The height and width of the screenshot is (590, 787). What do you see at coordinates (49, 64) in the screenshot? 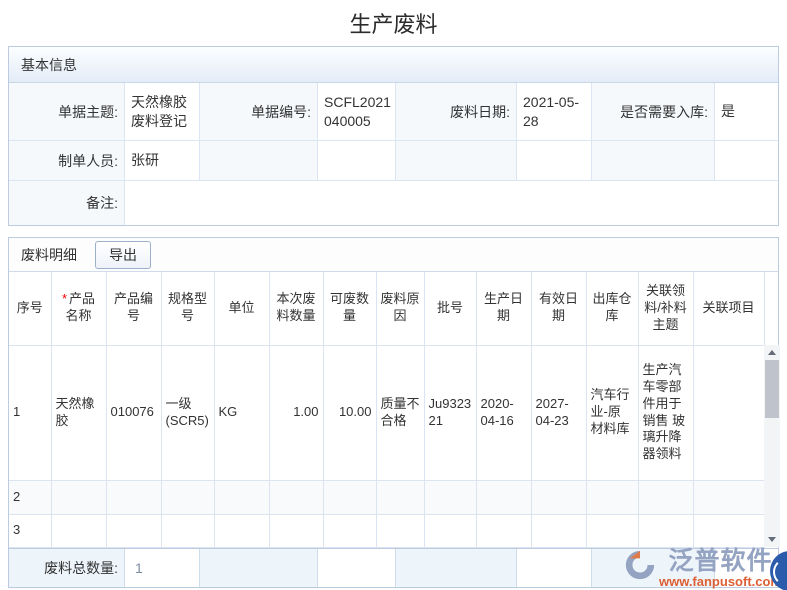
I see `basic-info-title: 基本信息` at bounding box center [49, 64].